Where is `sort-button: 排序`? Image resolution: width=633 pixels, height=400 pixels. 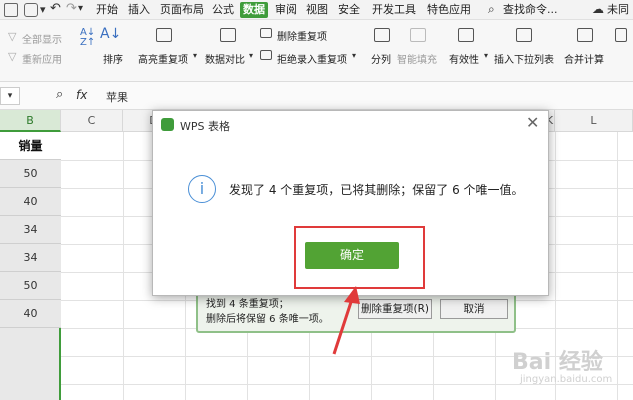
sort-button: 排序 is located at coordinates (113, 58).